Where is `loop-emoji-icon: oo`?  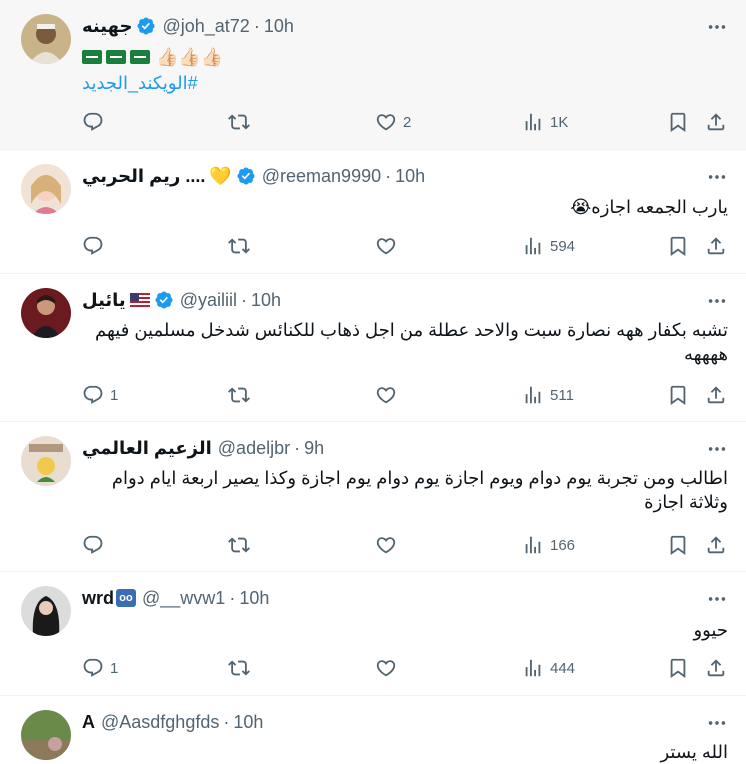 loop-emoji-icon: oo is located at coordinates (126, 598).